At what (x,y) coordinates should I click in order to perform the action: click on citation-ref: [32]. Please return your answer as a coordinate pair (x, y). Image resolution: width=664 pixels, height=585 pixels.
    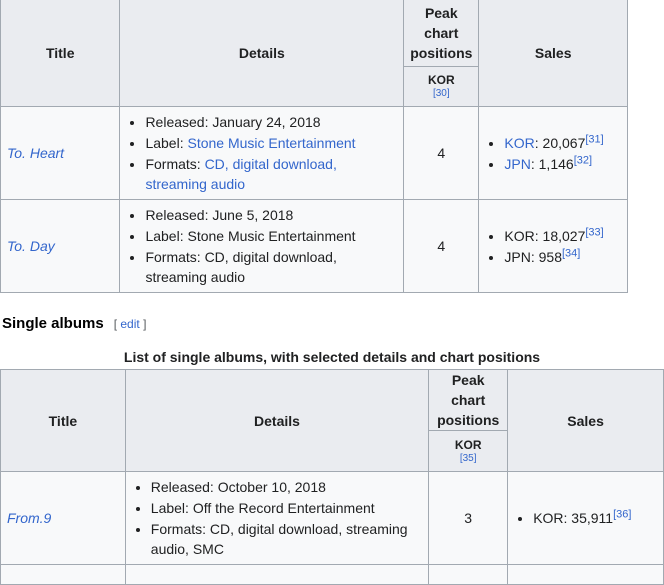
    Looking at the image, I should click on (583, 160).